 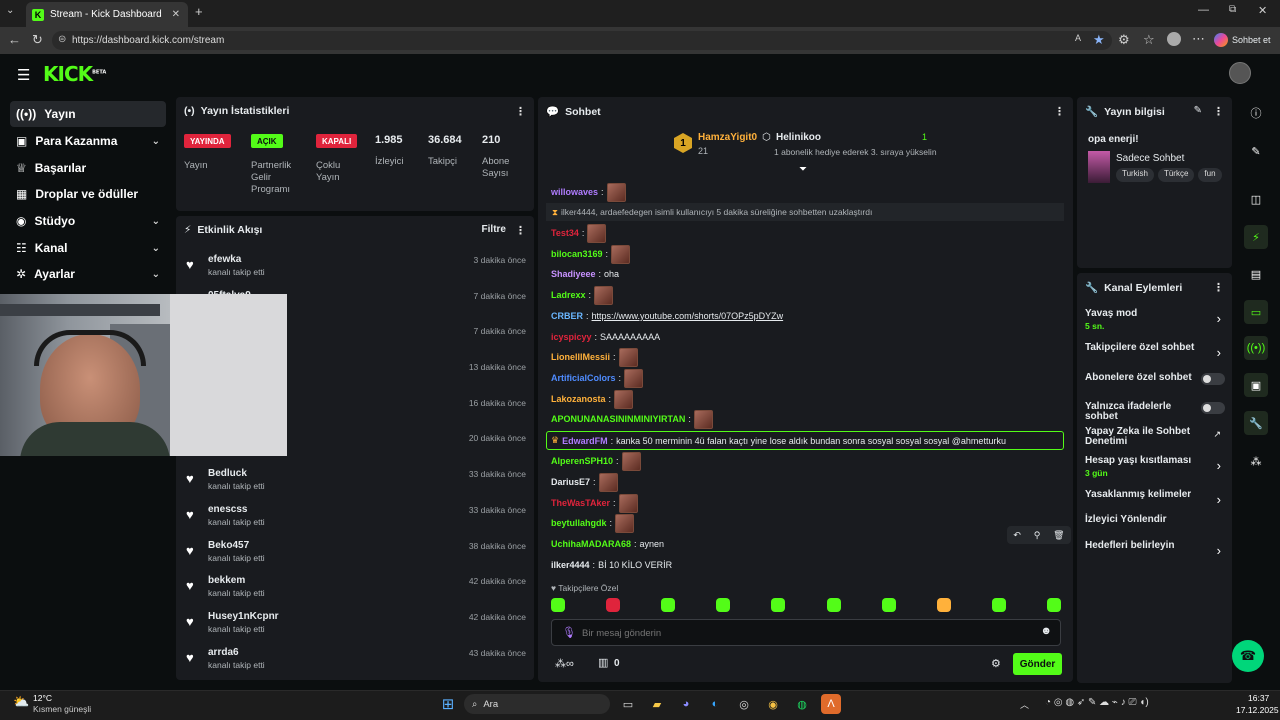 What do you see at coordinates (571, 337) in the screenshot?
I see `chat-username: icyspicyy` at bounding box center [571, 337].